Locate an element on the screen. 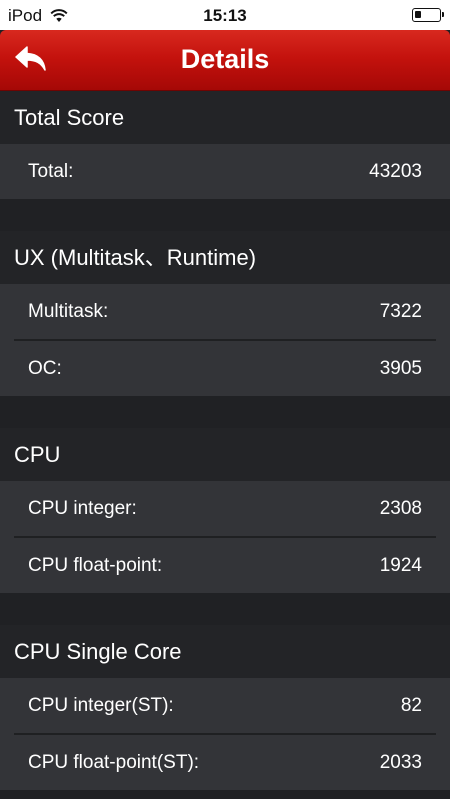 Image resolution: width=450 pixels, height=799 pixels. score-value: 82 is located at coordinates (411, 705).